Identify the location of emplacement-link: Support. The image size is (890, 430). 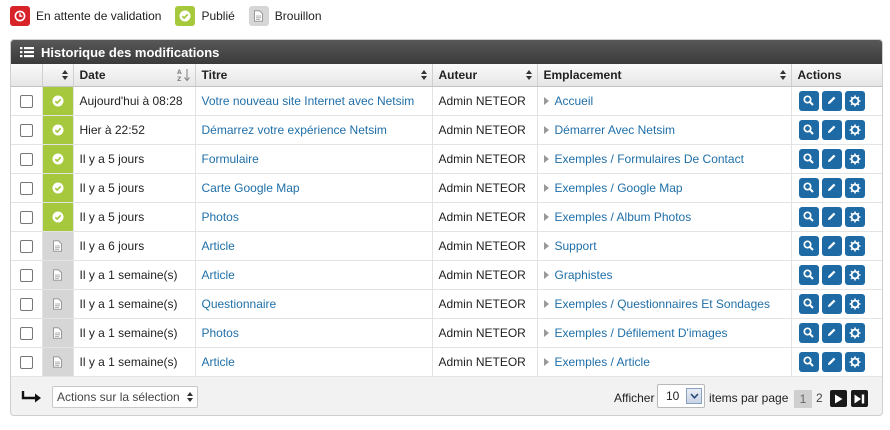
(576, 246).